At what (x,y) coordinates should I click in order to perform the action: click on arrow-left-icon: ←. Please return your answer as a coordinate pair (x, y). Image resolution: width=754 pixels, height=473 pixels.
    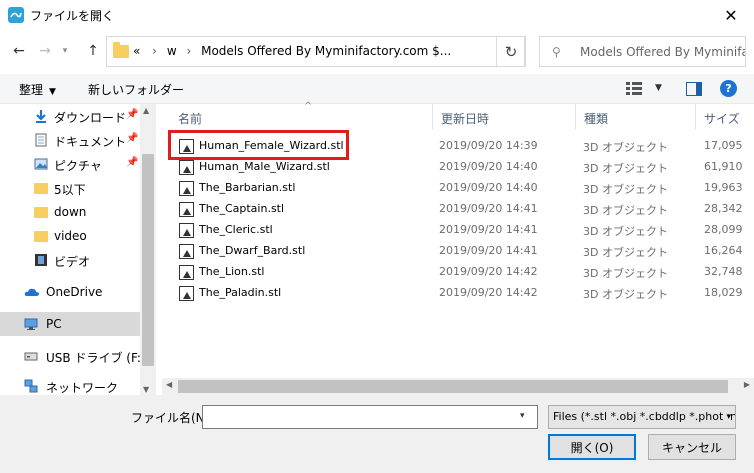
    Looking at the image, I should click on (19, 51).